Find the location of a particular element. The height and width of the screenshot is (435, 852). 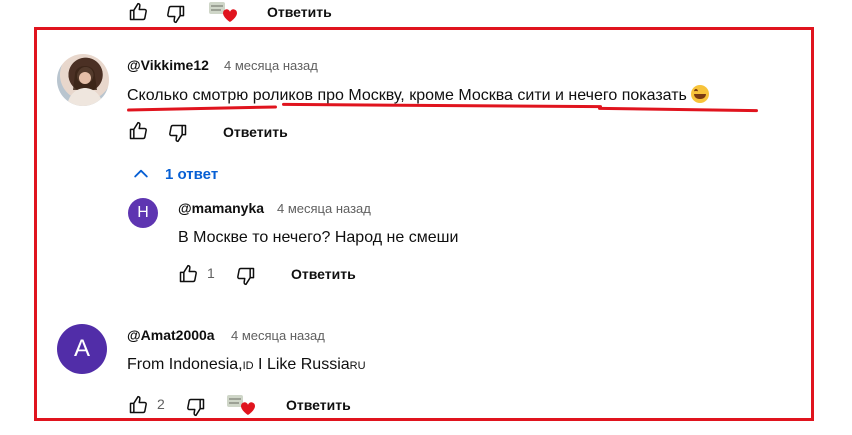

like-count: 2 is located at coordinates (161, 404).